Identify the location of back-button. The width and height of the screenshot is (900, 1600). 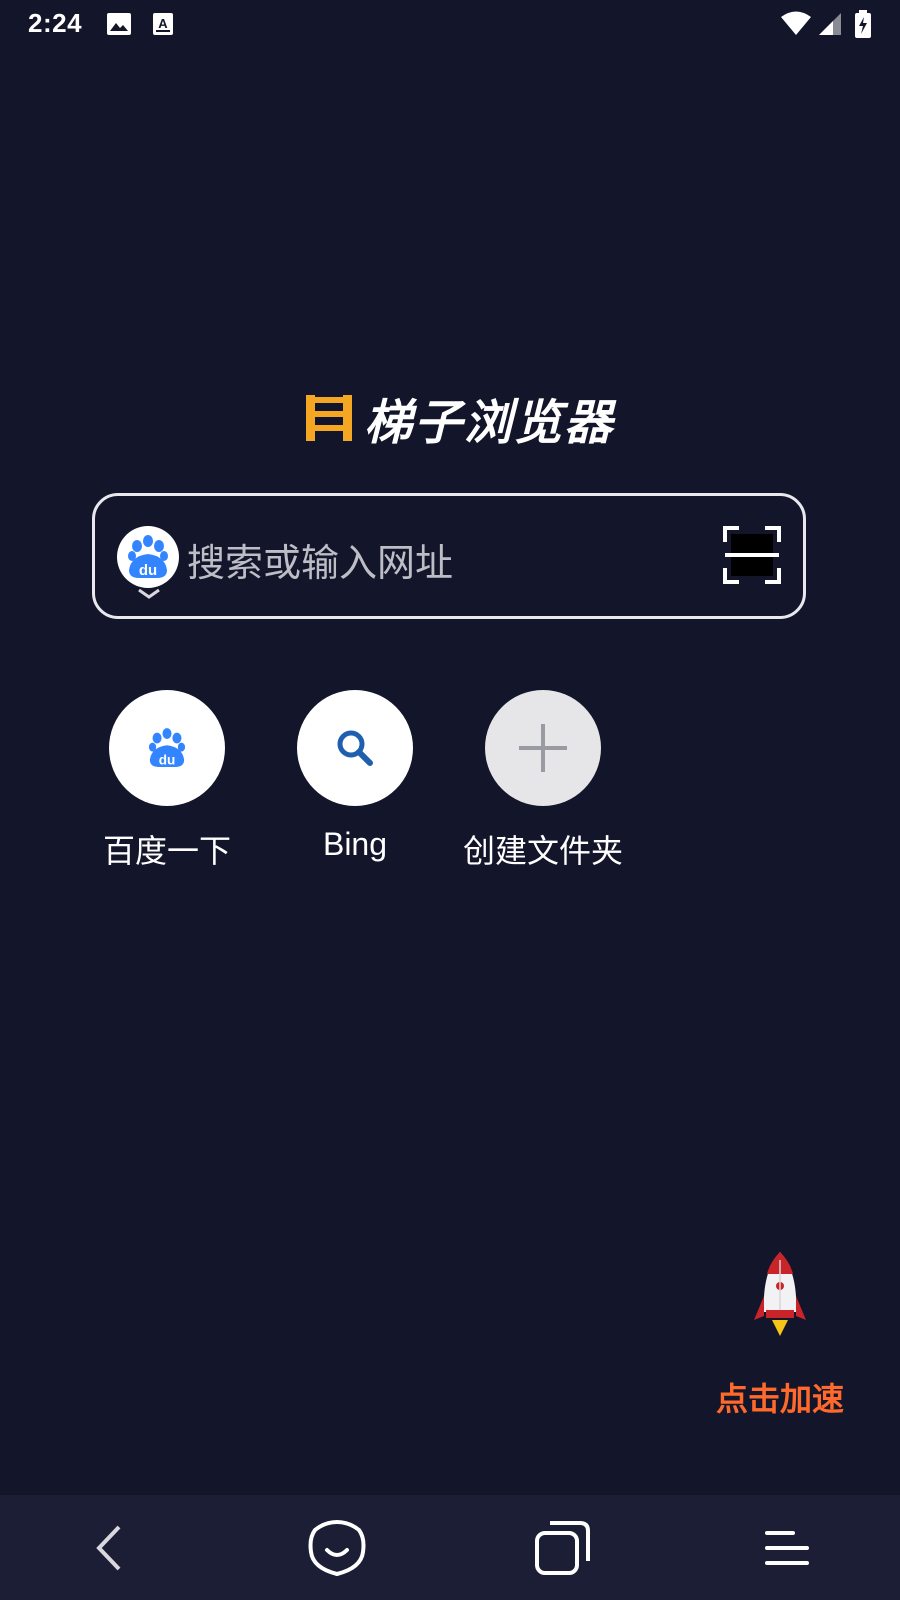
(109, 1548).